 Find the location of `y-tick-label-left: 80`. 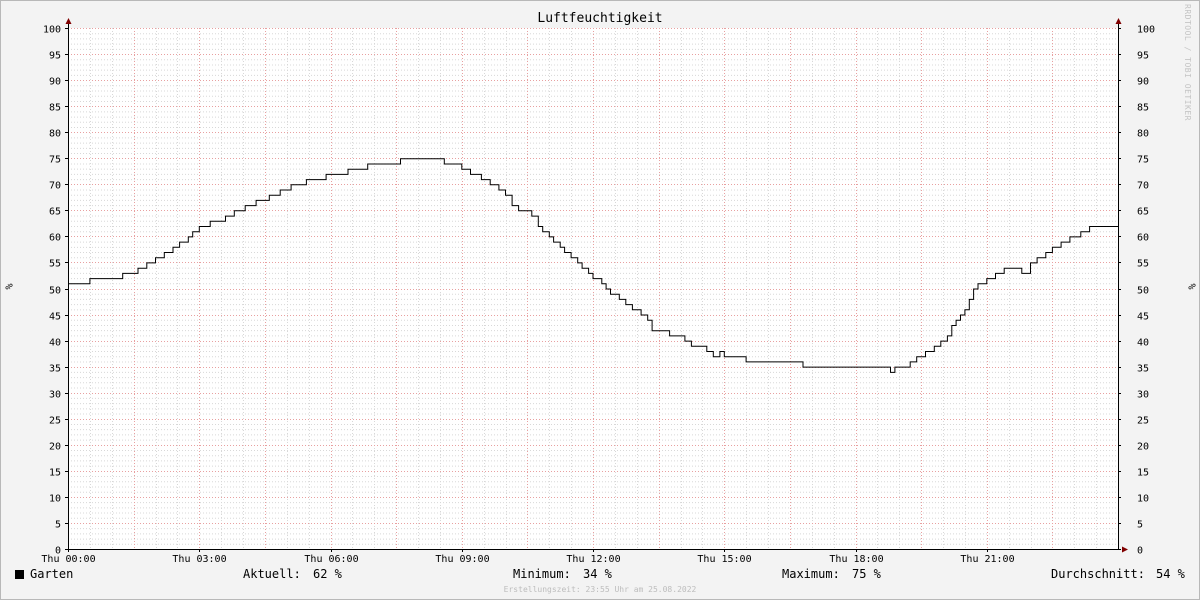

y-tick-label-left: 80 is located at coordinates (55, 134).